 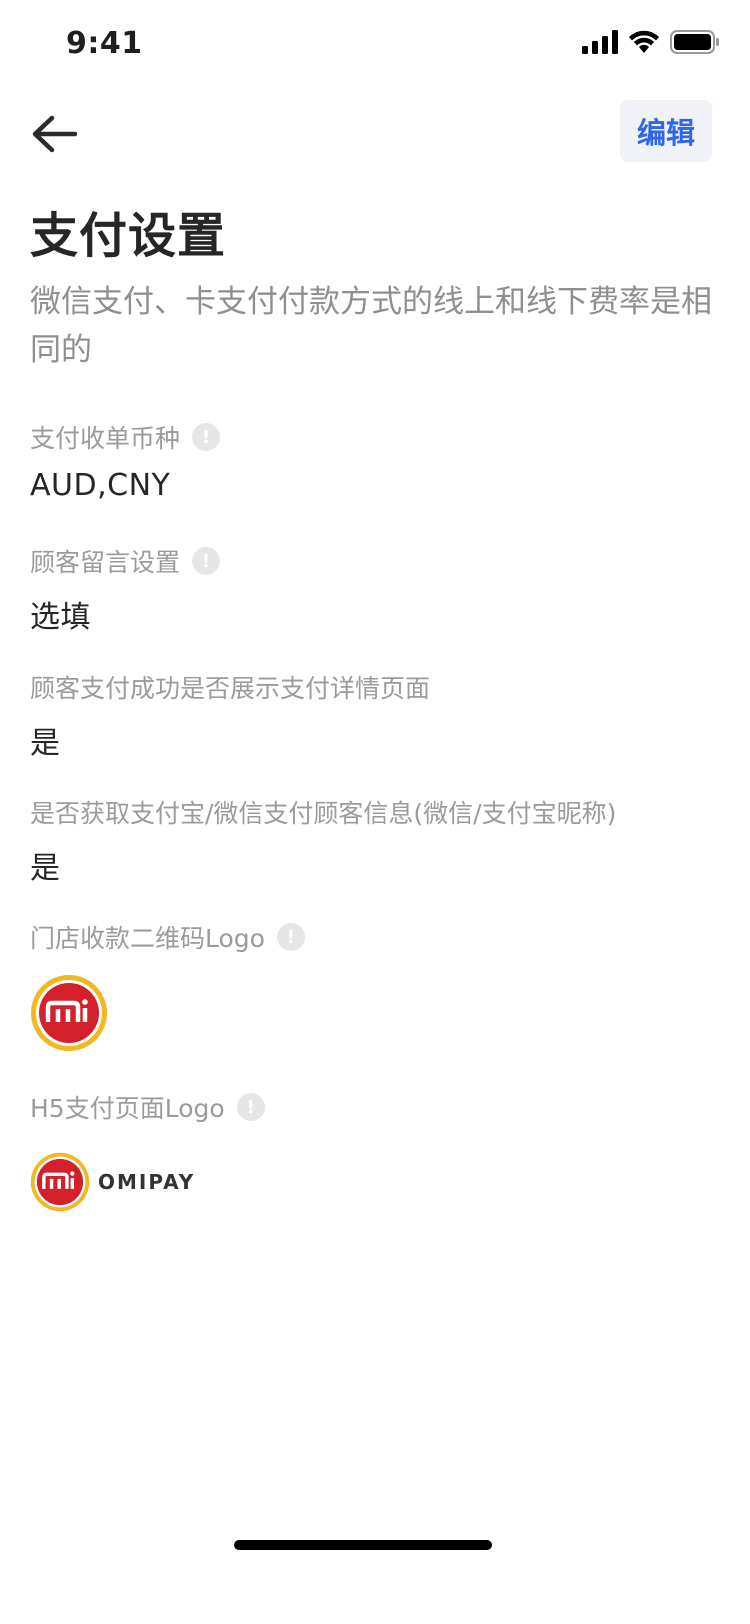 I want to click on status-bar: 9:41, so click(x=375, y=48).